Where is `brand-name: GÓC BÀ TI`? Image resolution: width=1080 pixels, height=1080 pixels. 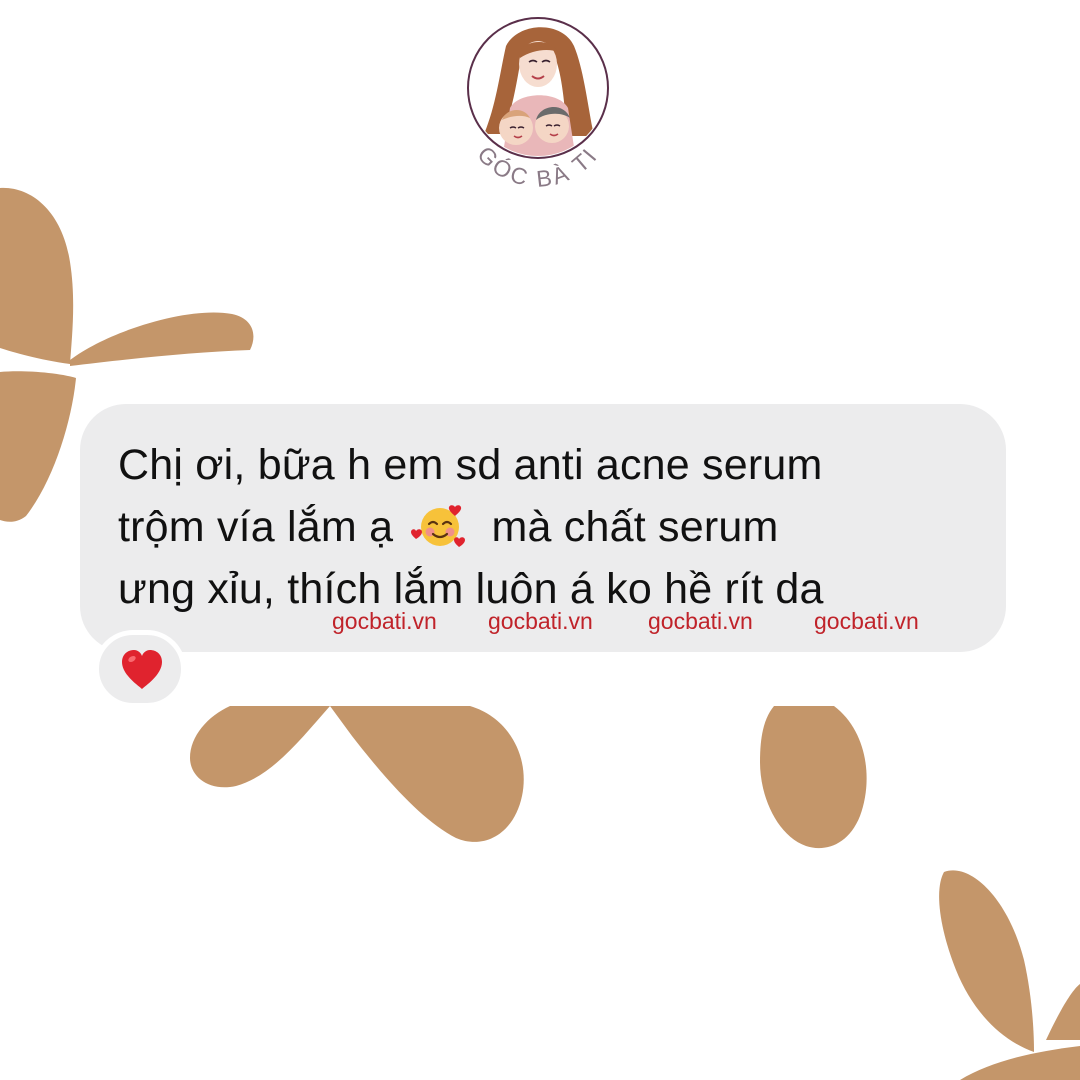 brand-name: GÓC BÀ TI is located at coordinates (536, 166).